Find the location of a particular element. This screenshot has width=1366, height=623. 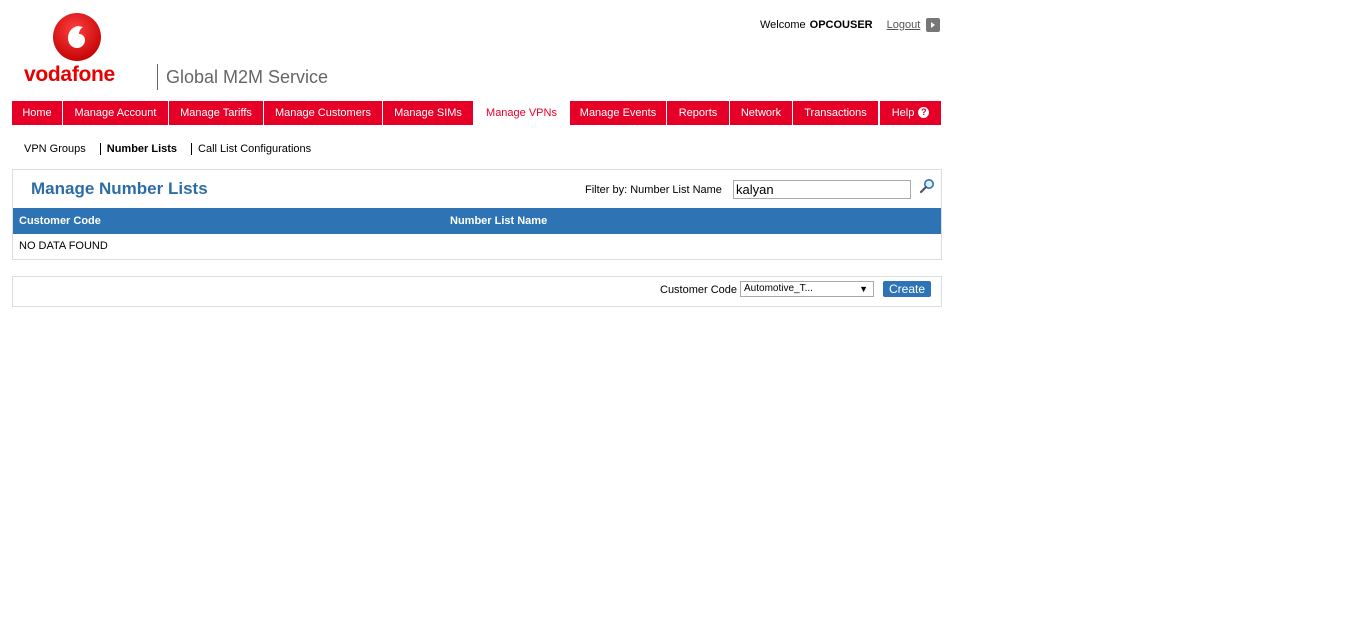

create-button: Create is located at coordinates (907, 289).